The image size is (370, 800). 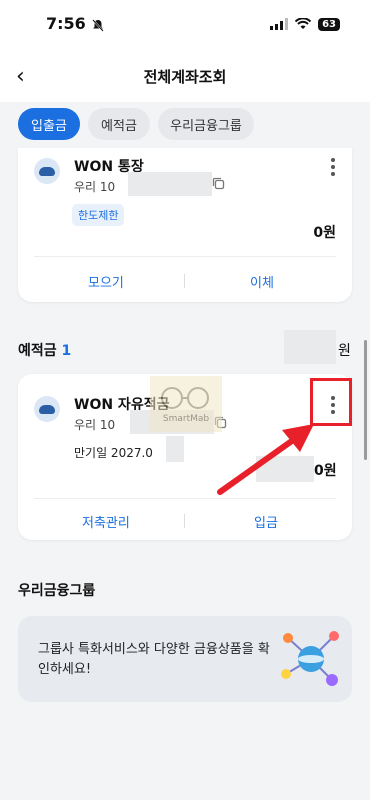 I want to click on promo-banner: 그룹사 특화서비스와 다양한 금융상품을 확인하세요!, so click(x=185, y=659).